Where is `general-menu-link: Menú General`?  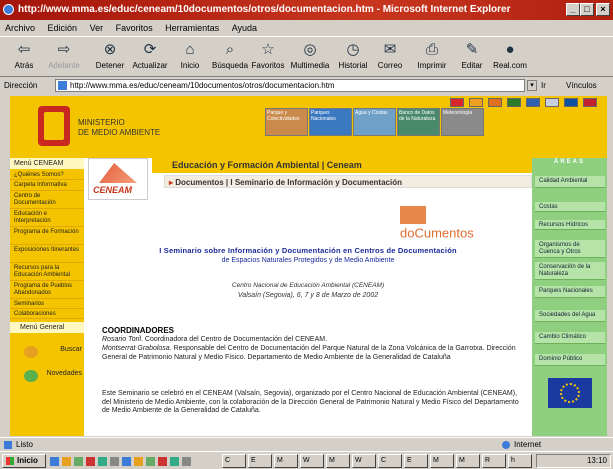 general-menu-link: Menú General is located at coordinates (47, 327).